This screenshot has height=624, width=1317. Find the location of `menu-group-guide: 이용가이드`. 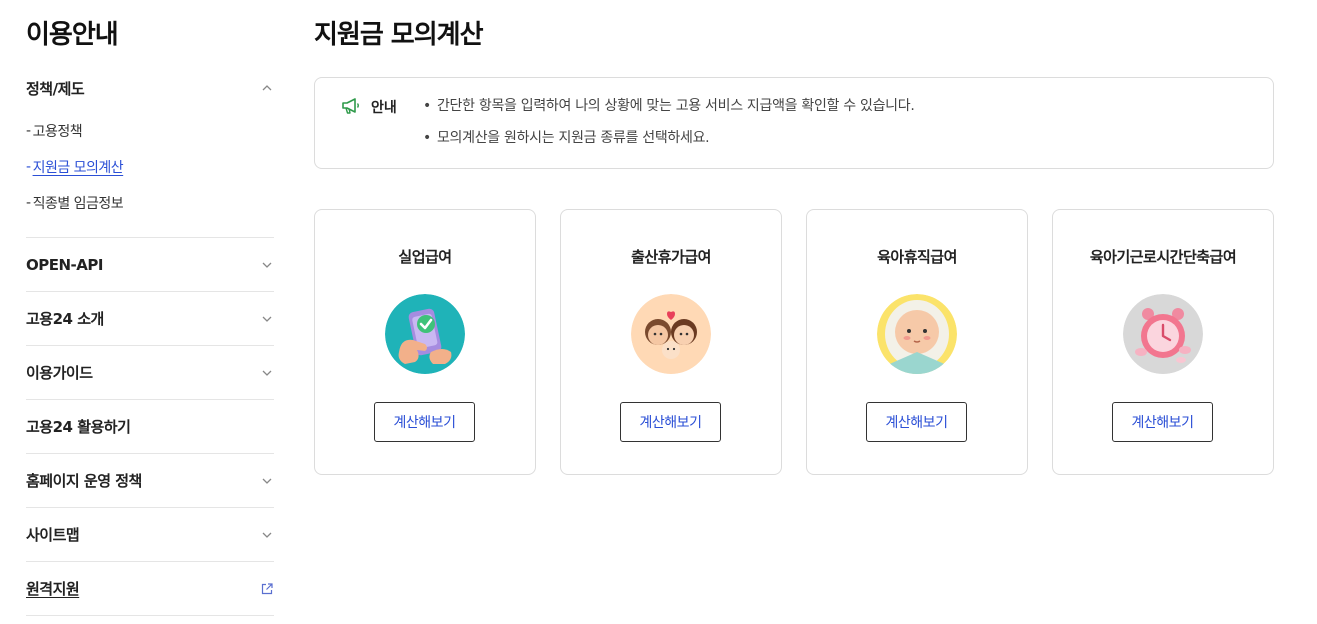

menu-group-guide: 이용가이드 is located at coordinates (150, 373).